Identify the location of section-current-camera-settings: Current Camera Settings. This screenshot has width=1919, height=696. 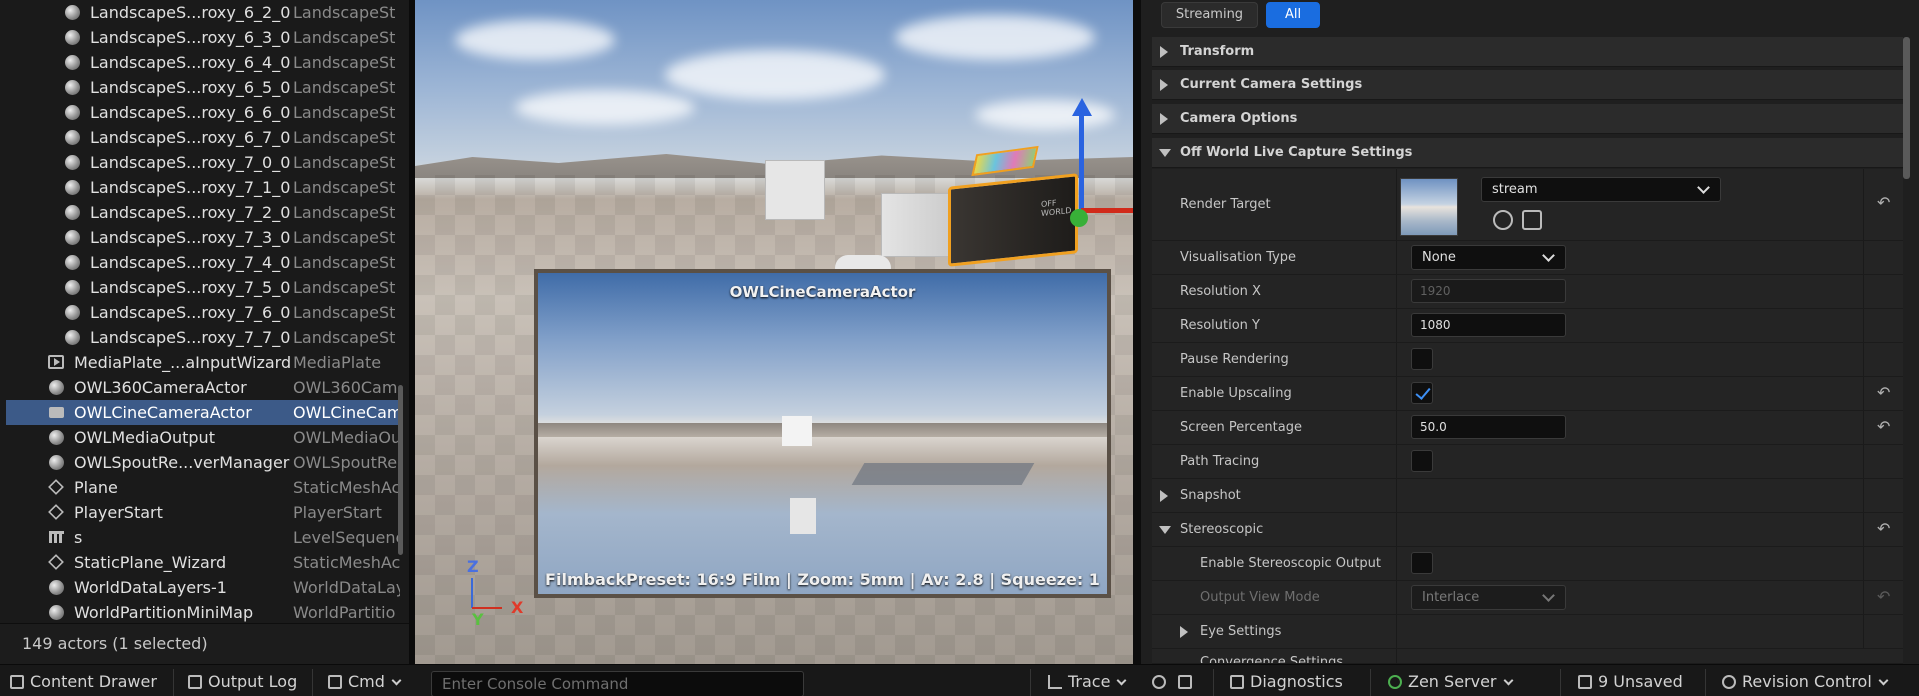
(1527, 85).